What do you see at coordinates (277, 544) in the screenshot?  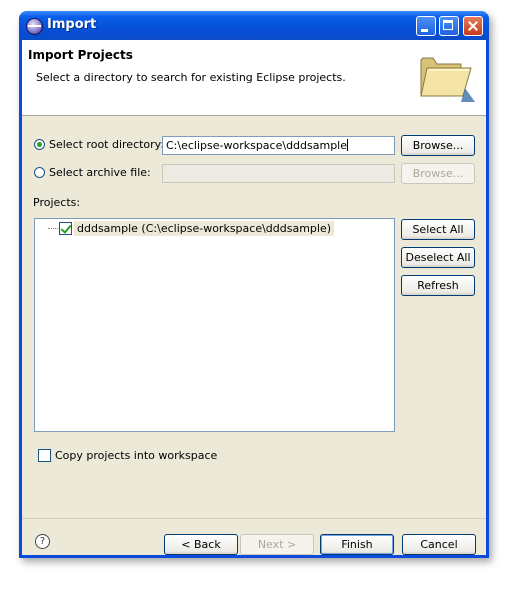 I see `next-button: Next >` at bounding box center [277, 544].